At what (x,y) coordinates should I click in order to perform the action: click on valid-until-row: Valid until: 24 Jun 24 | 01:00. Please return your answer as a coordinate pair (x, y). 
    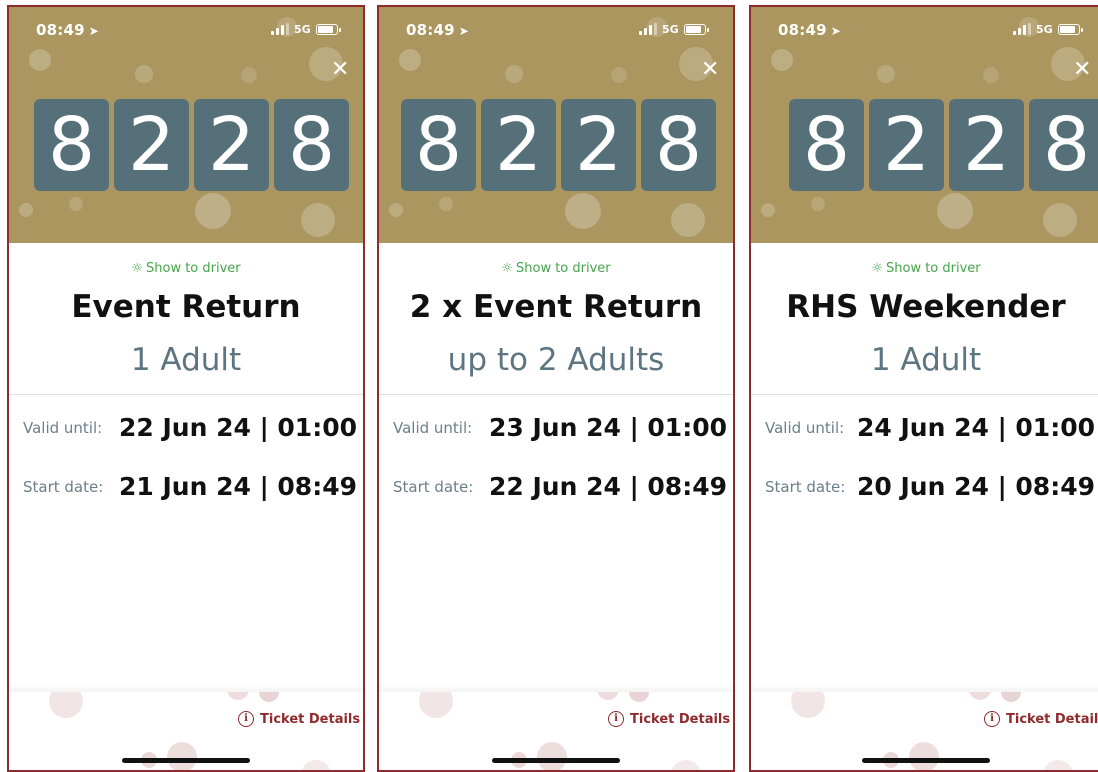
    Looking at the image, I should click on (930, 427).